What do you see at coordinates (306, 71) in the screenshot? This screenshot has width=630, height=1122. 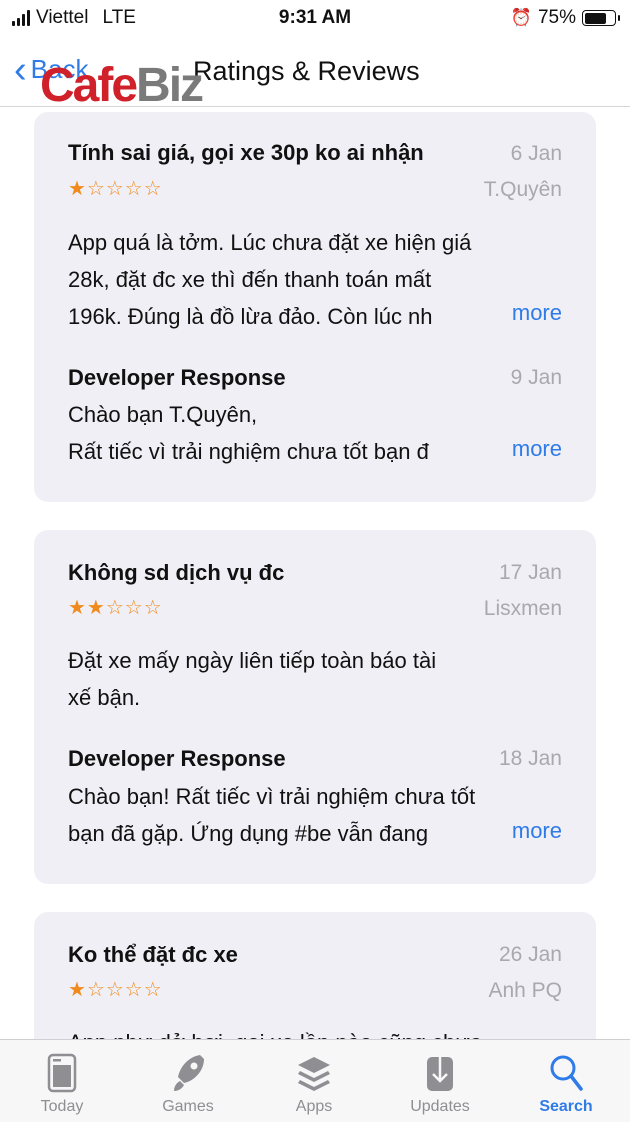 I see `page-title: Ratings & Reviews` at bounding box center [306, 71].